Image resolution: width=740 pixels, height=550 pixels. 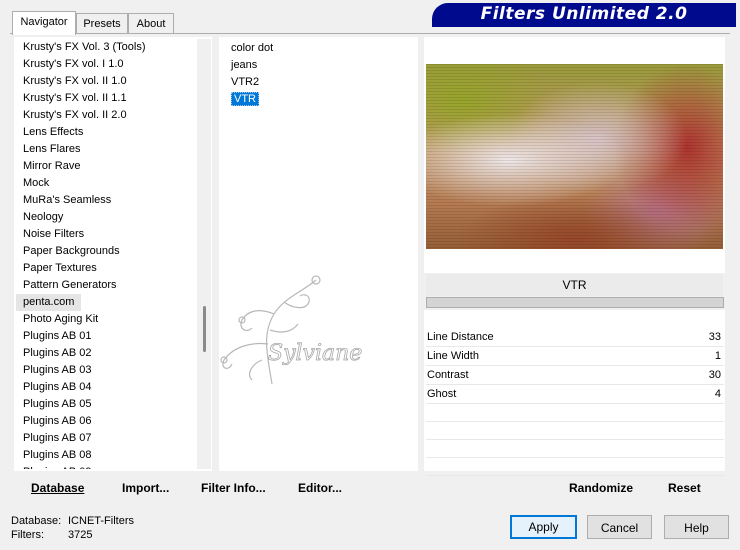 I want to click on param-label: Contrast, so click(x=448, y=375).